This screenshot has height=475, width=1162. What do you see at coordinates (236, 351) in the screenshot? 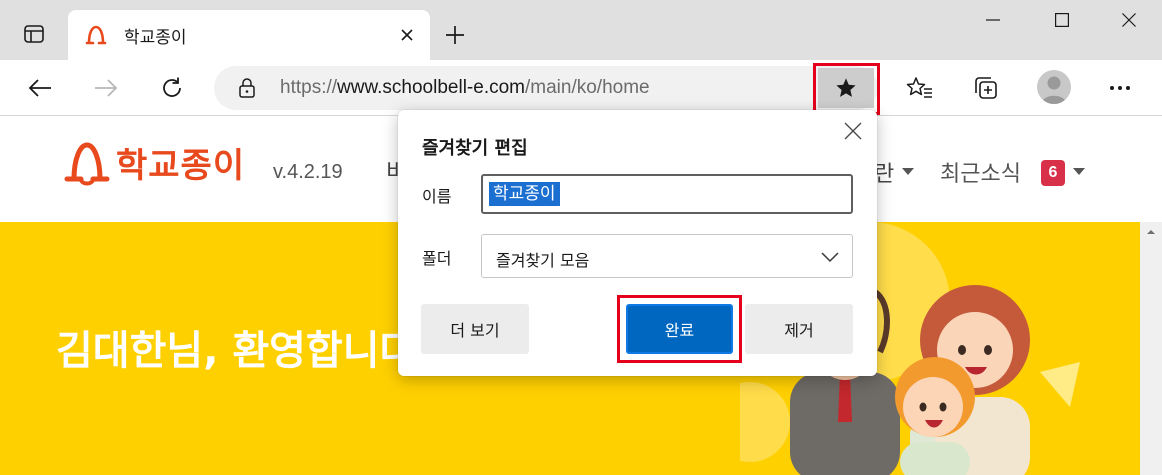
I see `welcome-text: 김대한님, 환영합니다` at bounding box center [236, 351].